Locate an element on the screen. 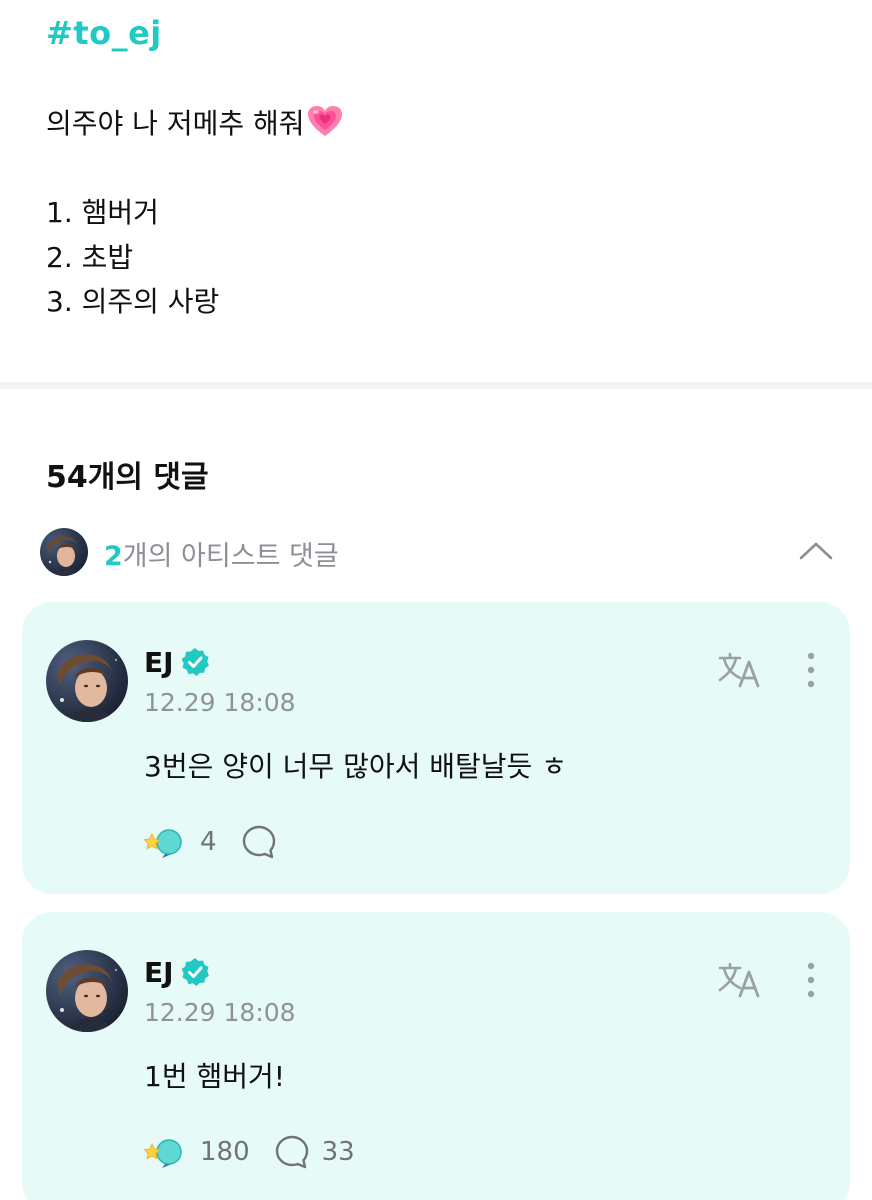  comment-text: 3번은 양이 너무 많아서 배탈날듯 ㅎ is located at coordinates (355, 766).